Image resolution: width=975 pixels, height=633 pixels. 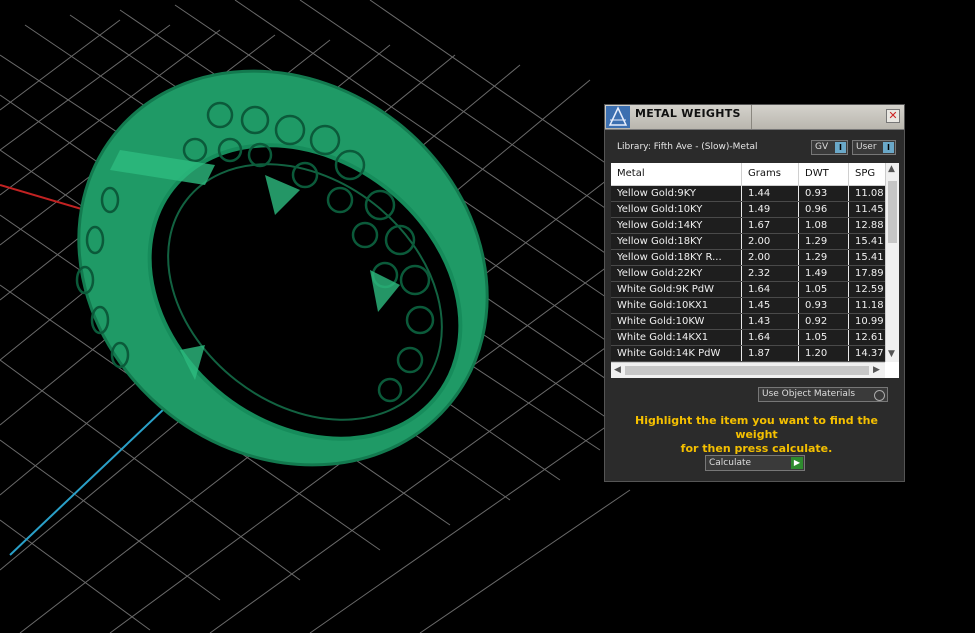 I want to click on use-object-materials-label: Use Object Materials, so click(x=809, y=394).